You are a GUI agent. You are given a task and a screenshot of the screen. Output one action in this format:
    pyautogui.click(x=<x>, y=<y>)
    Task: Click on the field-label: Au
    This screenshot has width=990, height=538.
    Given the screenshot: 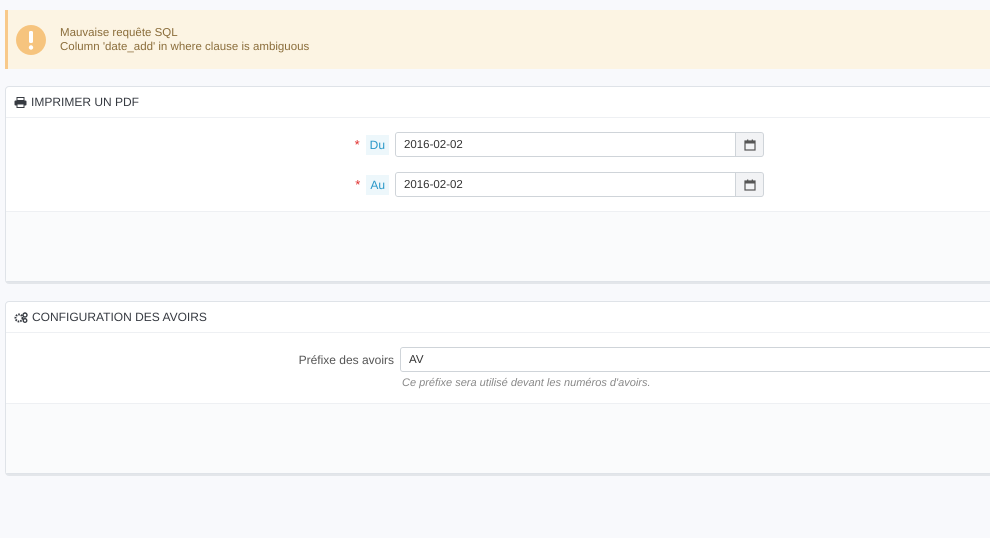 What is the action you would take?
    pyautogui.click(x=377, y=184)
    